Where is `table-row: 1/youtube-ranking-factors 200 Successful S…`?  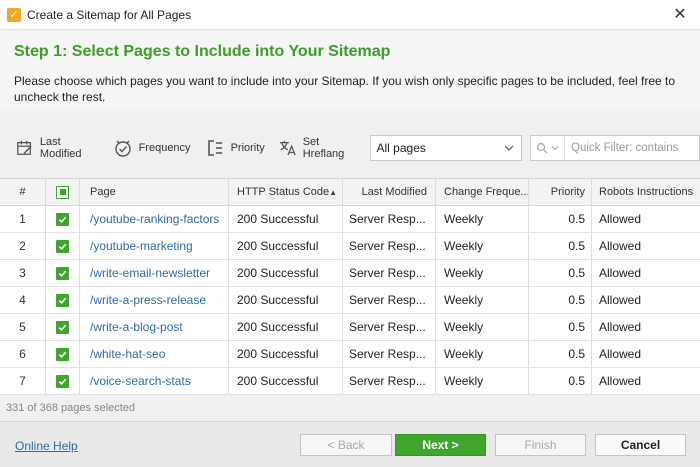
table-row: 1/youtube-ranking-factors 200 Successful S… is located at coordinates (350, 219).